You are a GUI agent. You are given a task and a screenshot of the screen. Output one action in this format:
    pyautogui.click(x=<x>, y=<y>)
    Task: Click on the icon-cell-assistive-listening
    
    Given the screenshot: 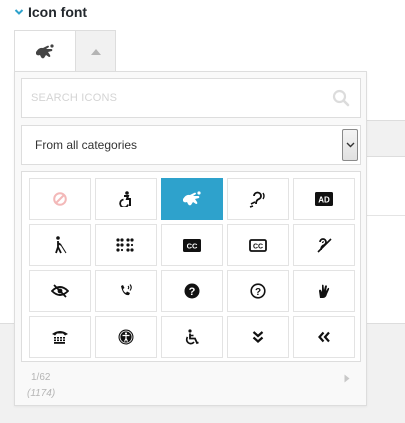 What is the action you would take?
    pyautogui.click(x=258, y=199)
    